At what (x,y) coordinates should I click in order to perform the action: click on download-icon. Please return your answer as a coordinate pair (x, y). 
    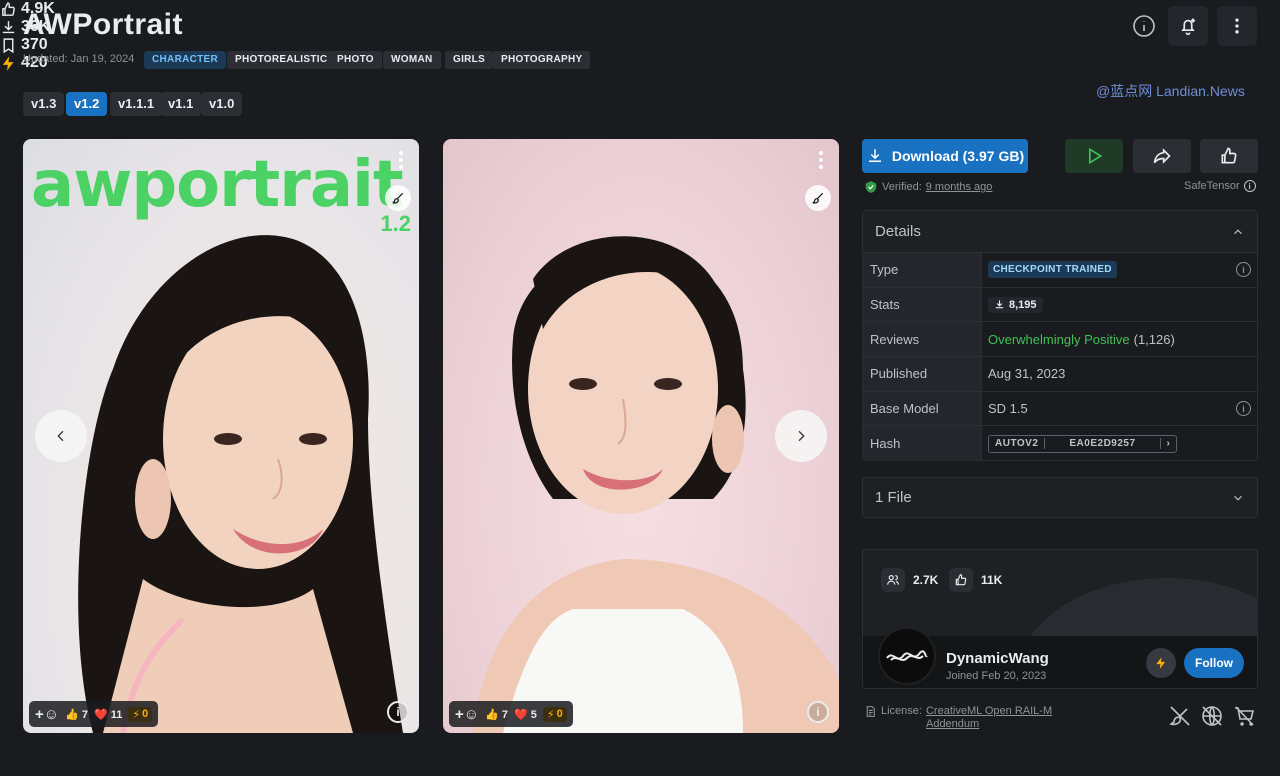
    Looking at the image, I should click on (999, 304).